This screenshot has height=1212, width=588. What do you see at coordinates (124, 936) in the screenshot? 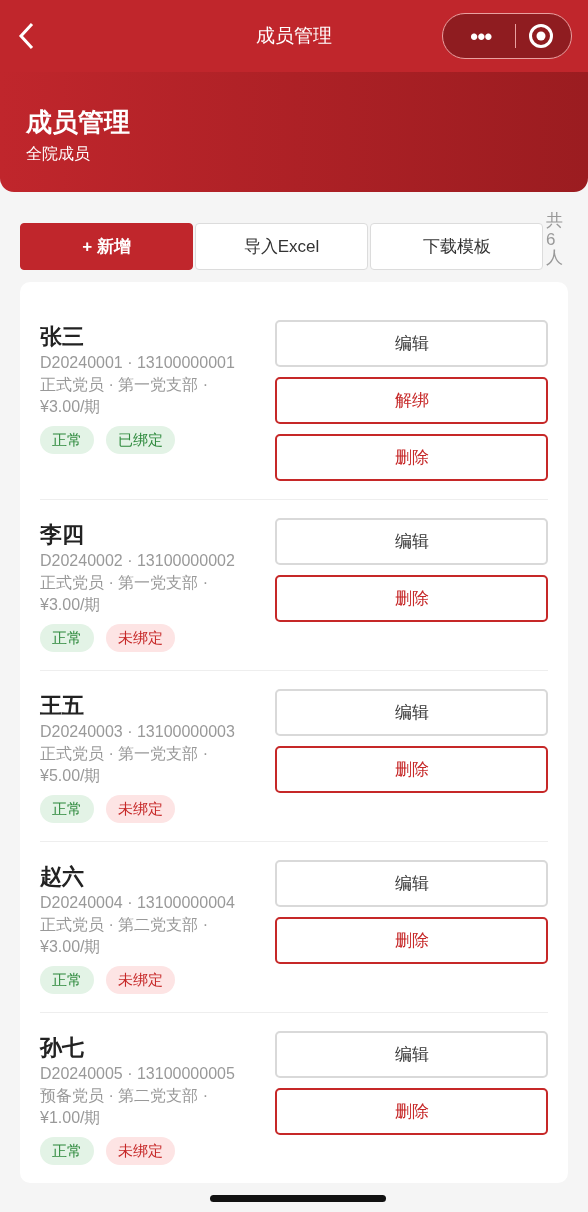
I see `member-info: 正式党员 · 第二党支部 · ¥3.00/期` at bounding box center [124, 936].